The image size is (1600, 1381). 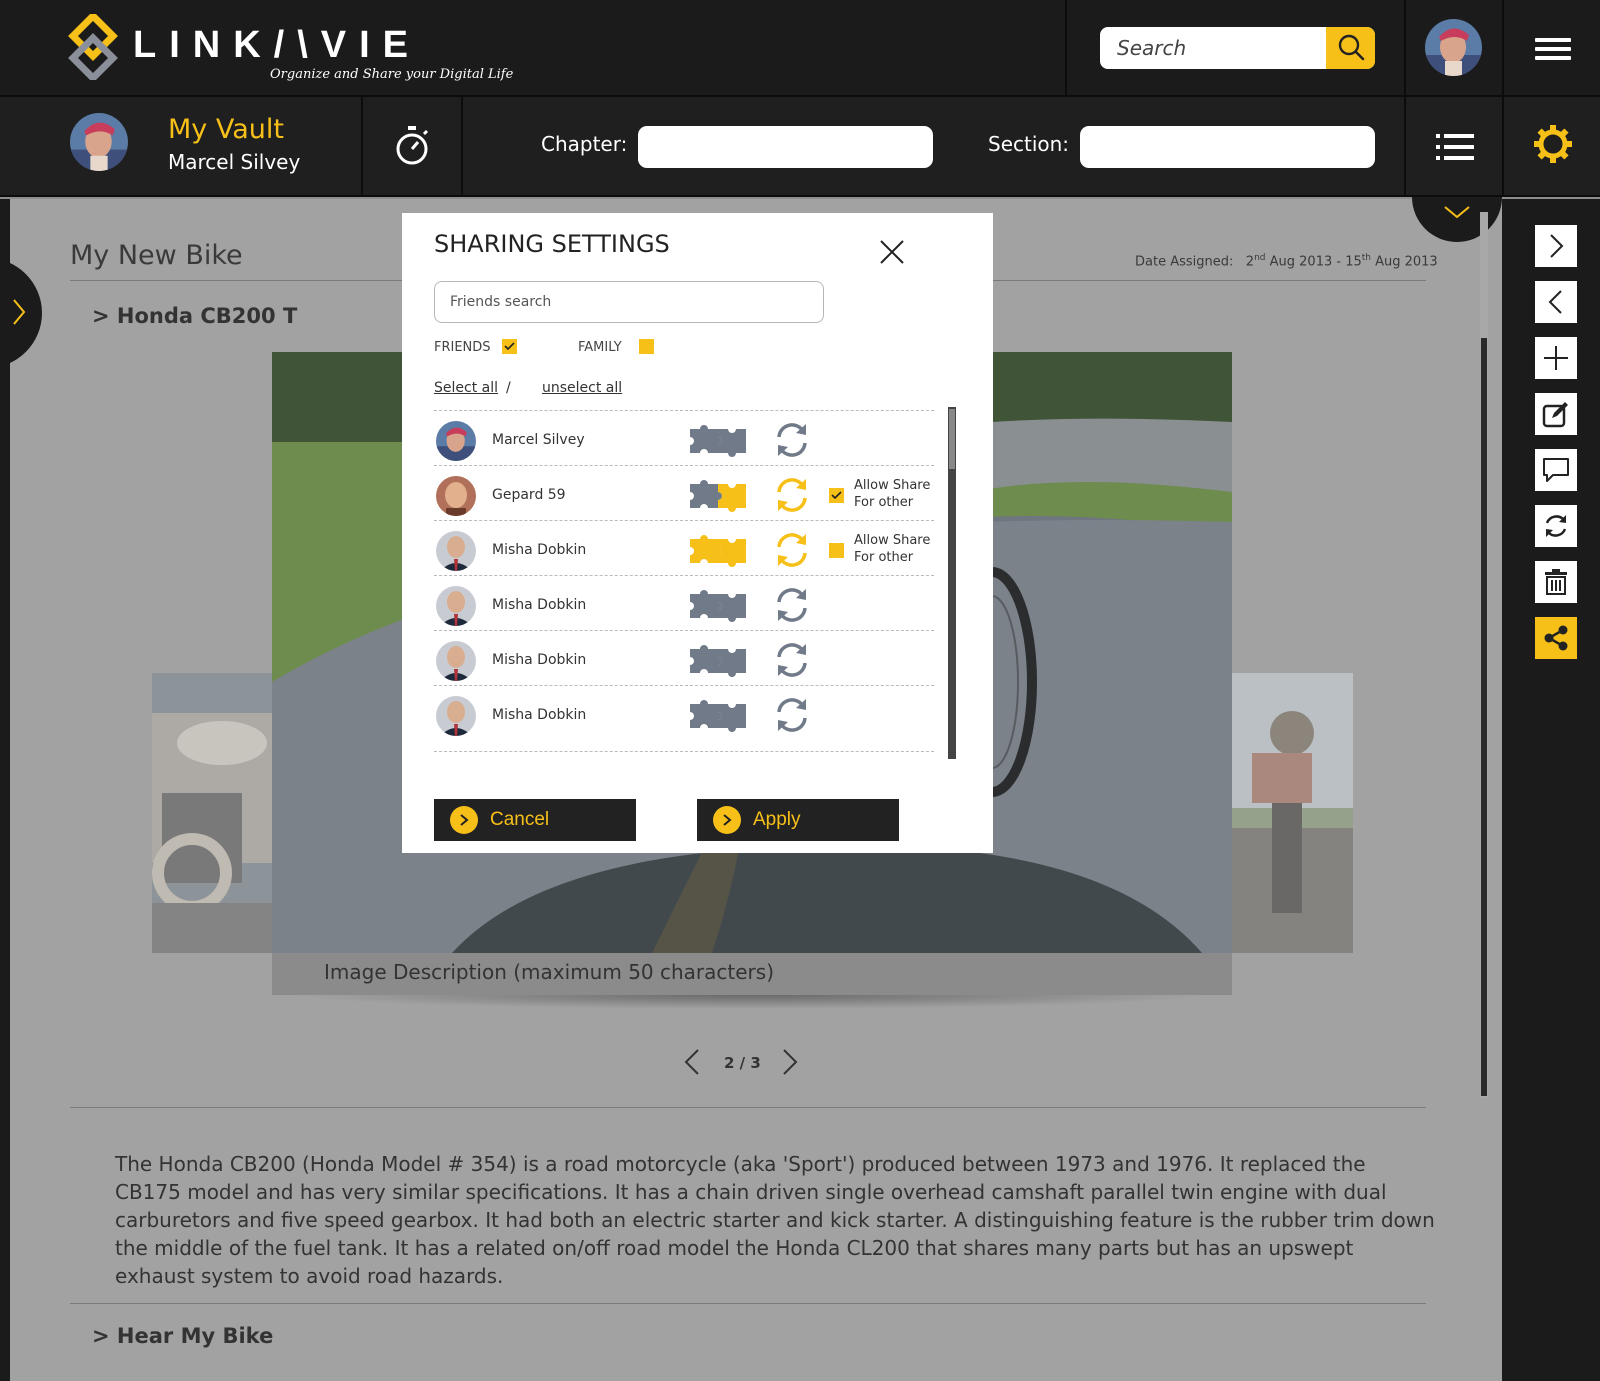 What do you see at coordinates (748, 1107) in the screenshot?
I see `divider` at bounding box center [748, 1107].